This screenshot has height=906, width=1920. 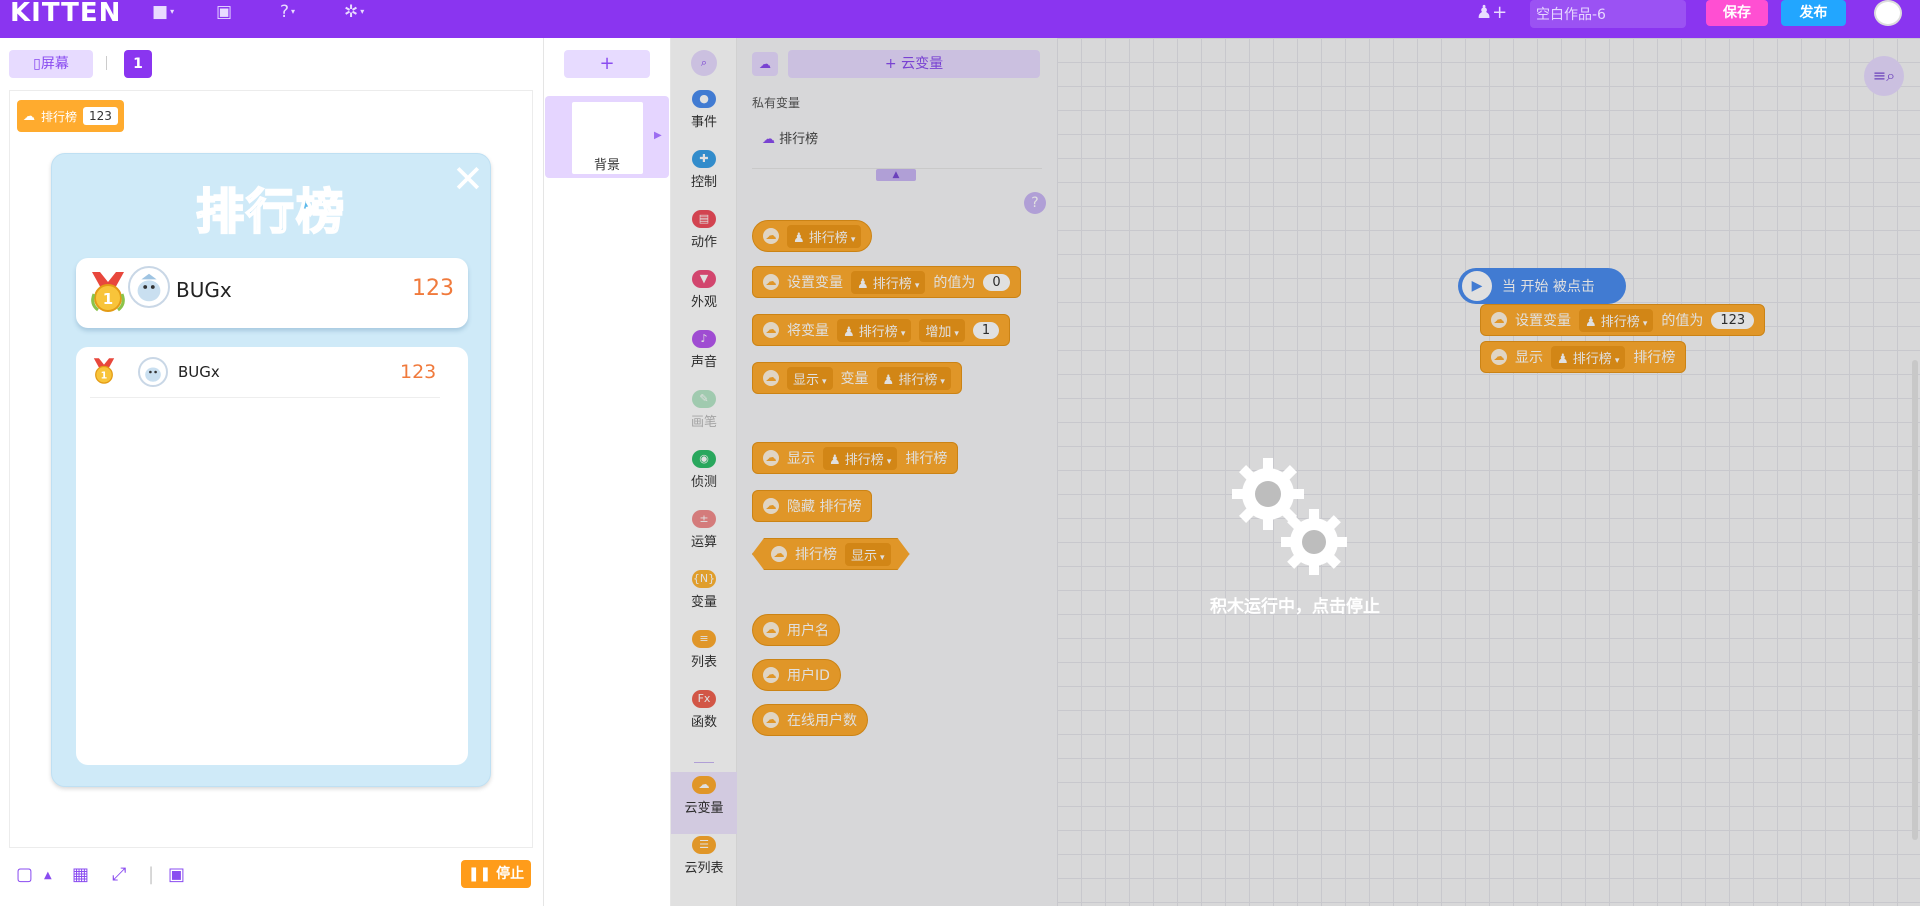 I want to click on gears-icon, so click(x=1289, y=516).